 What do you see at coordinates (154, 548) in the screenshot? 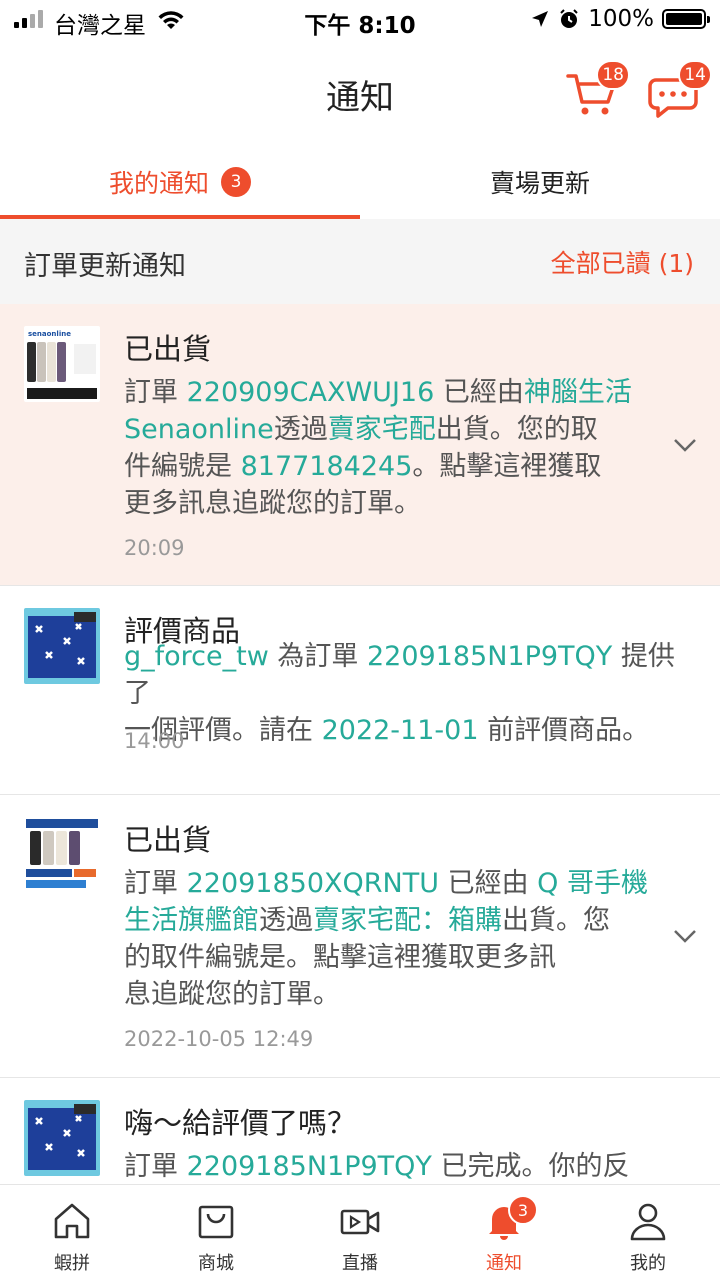
I see `notification-time: 20:09` at bounding box center [154, 548].